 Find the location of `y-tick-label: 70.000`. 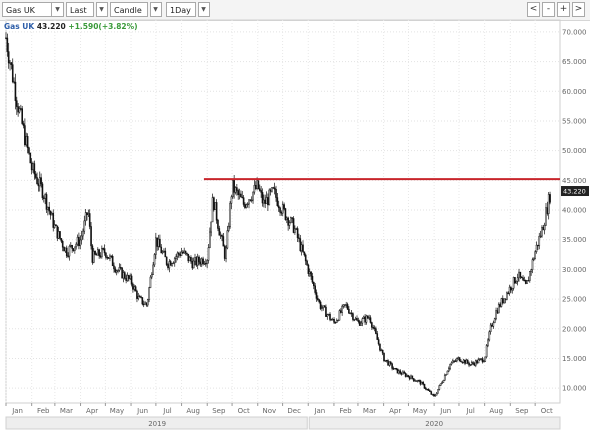

y-tick-label: 70.000 is located at coordinates (574, 32).